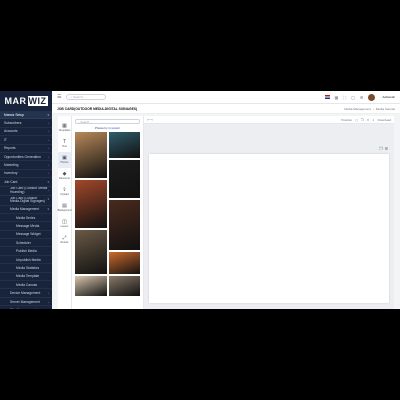 This screenshot has height=400, width=400. I want to click on lock-icon: ▢, so click(356, 120).